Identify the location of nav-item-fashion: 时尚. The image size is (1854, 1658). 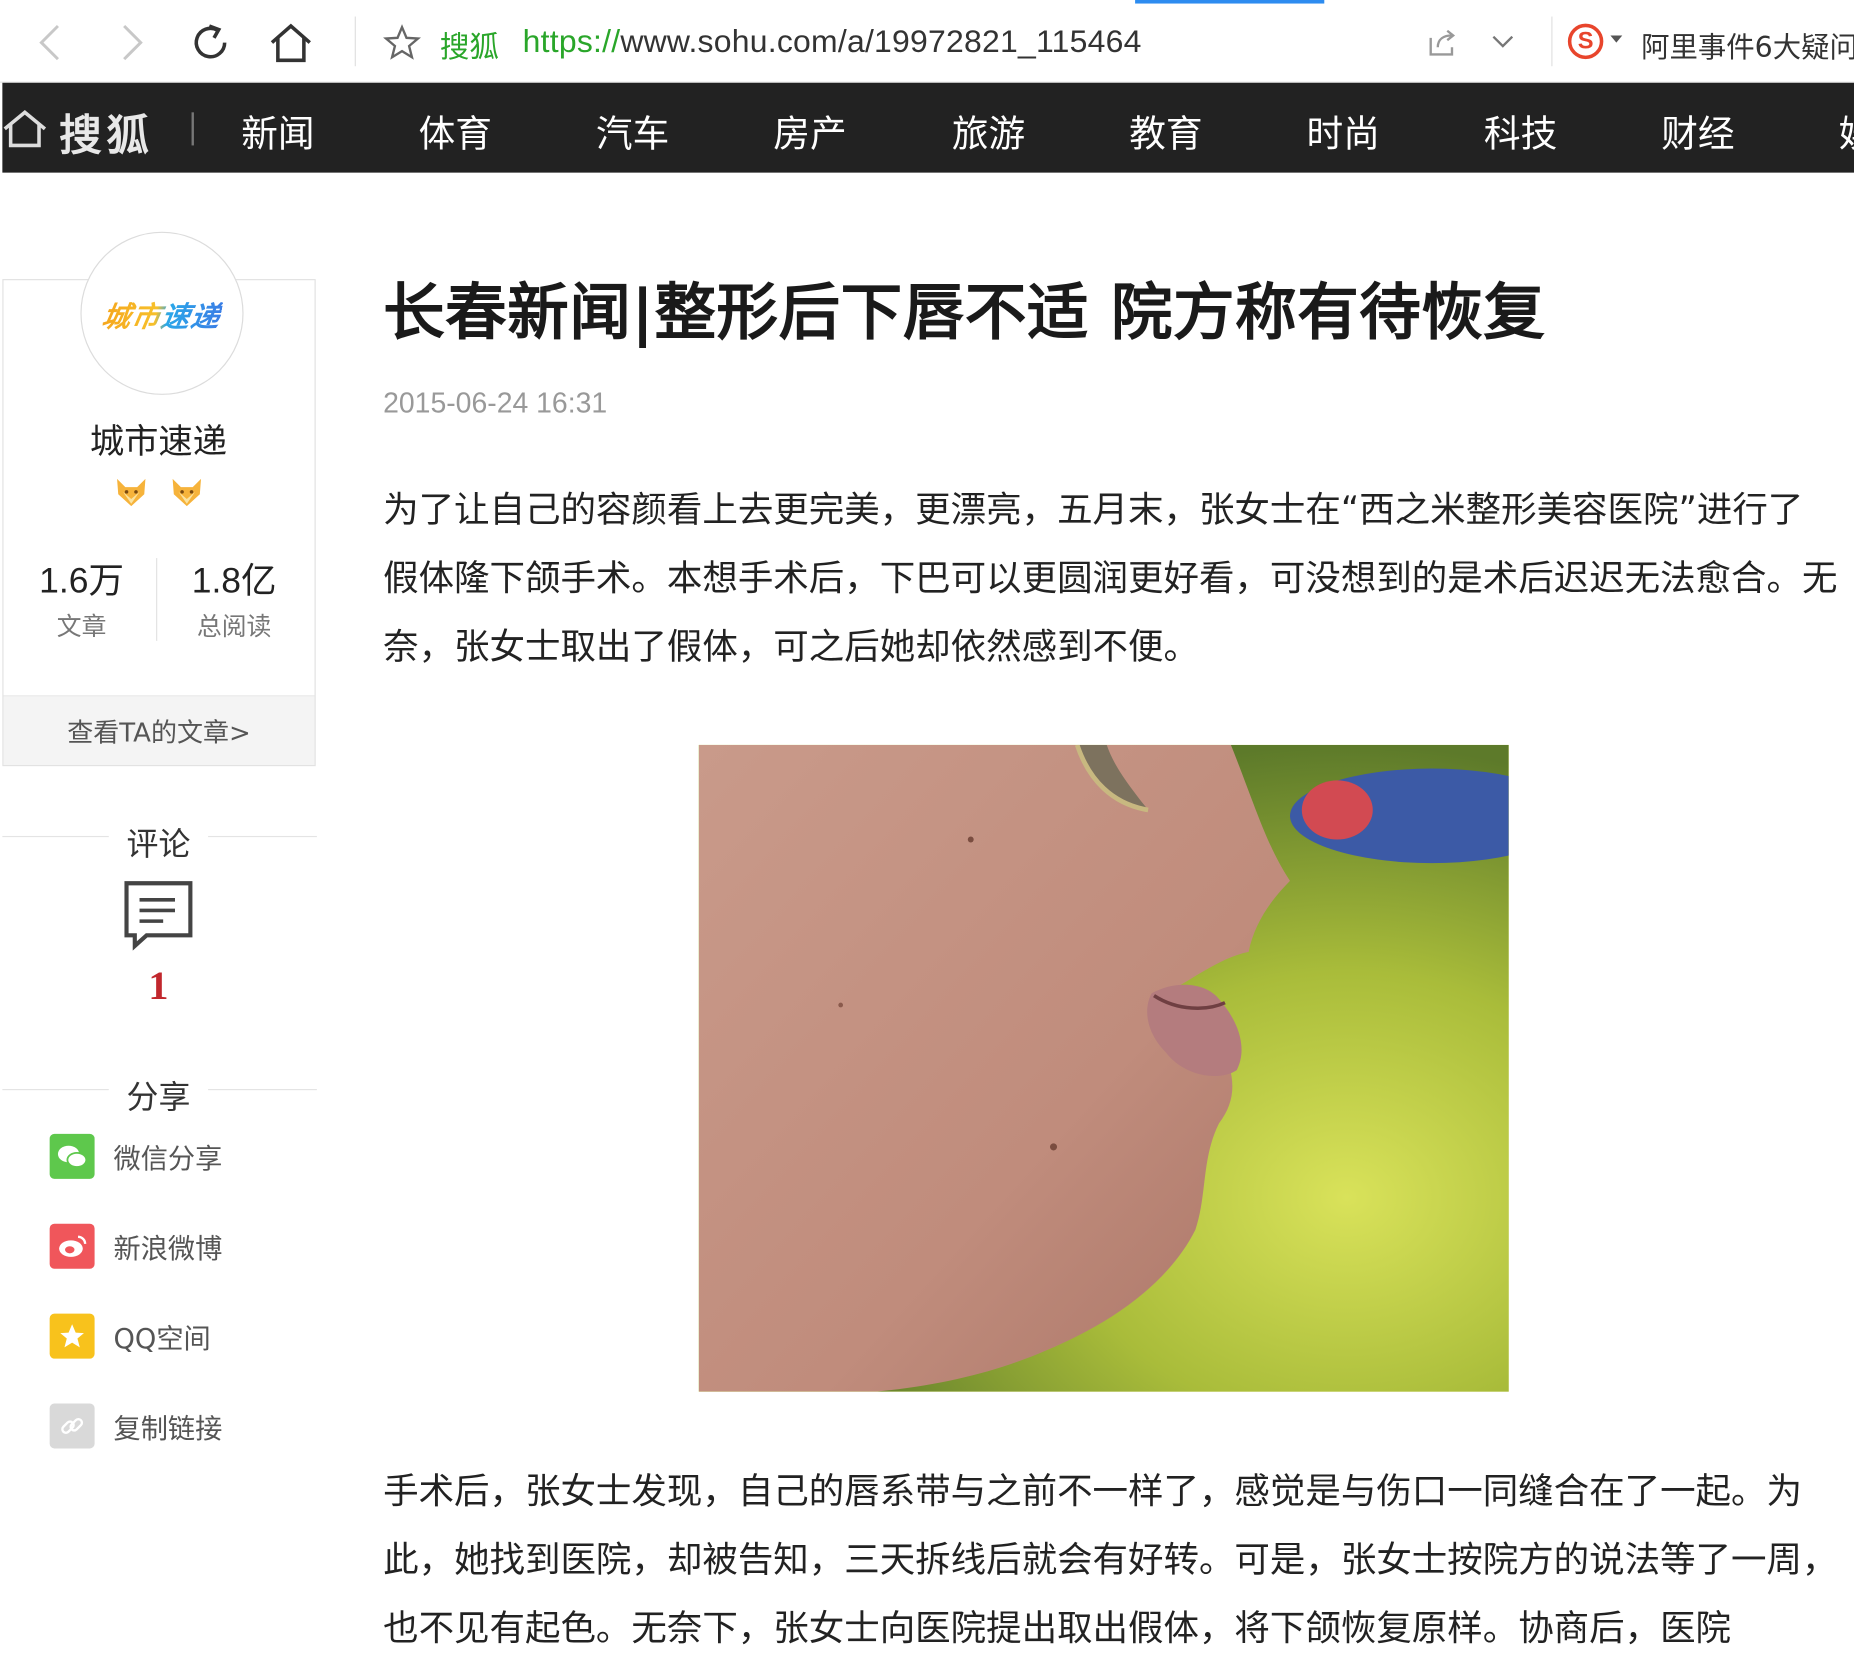
(1343, 130).